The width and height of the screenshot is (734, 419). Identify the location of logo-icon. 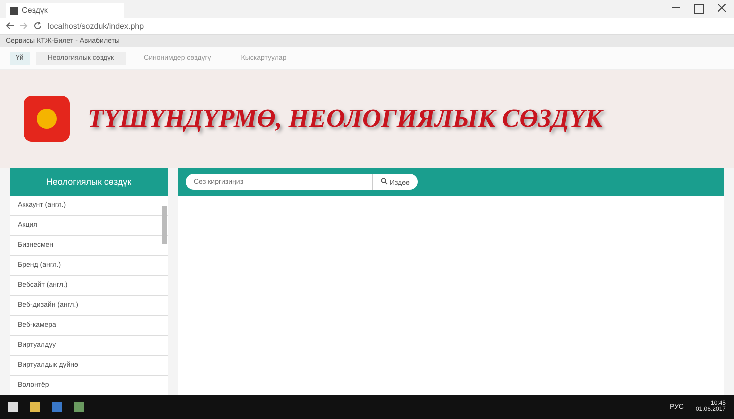
(47, 119).